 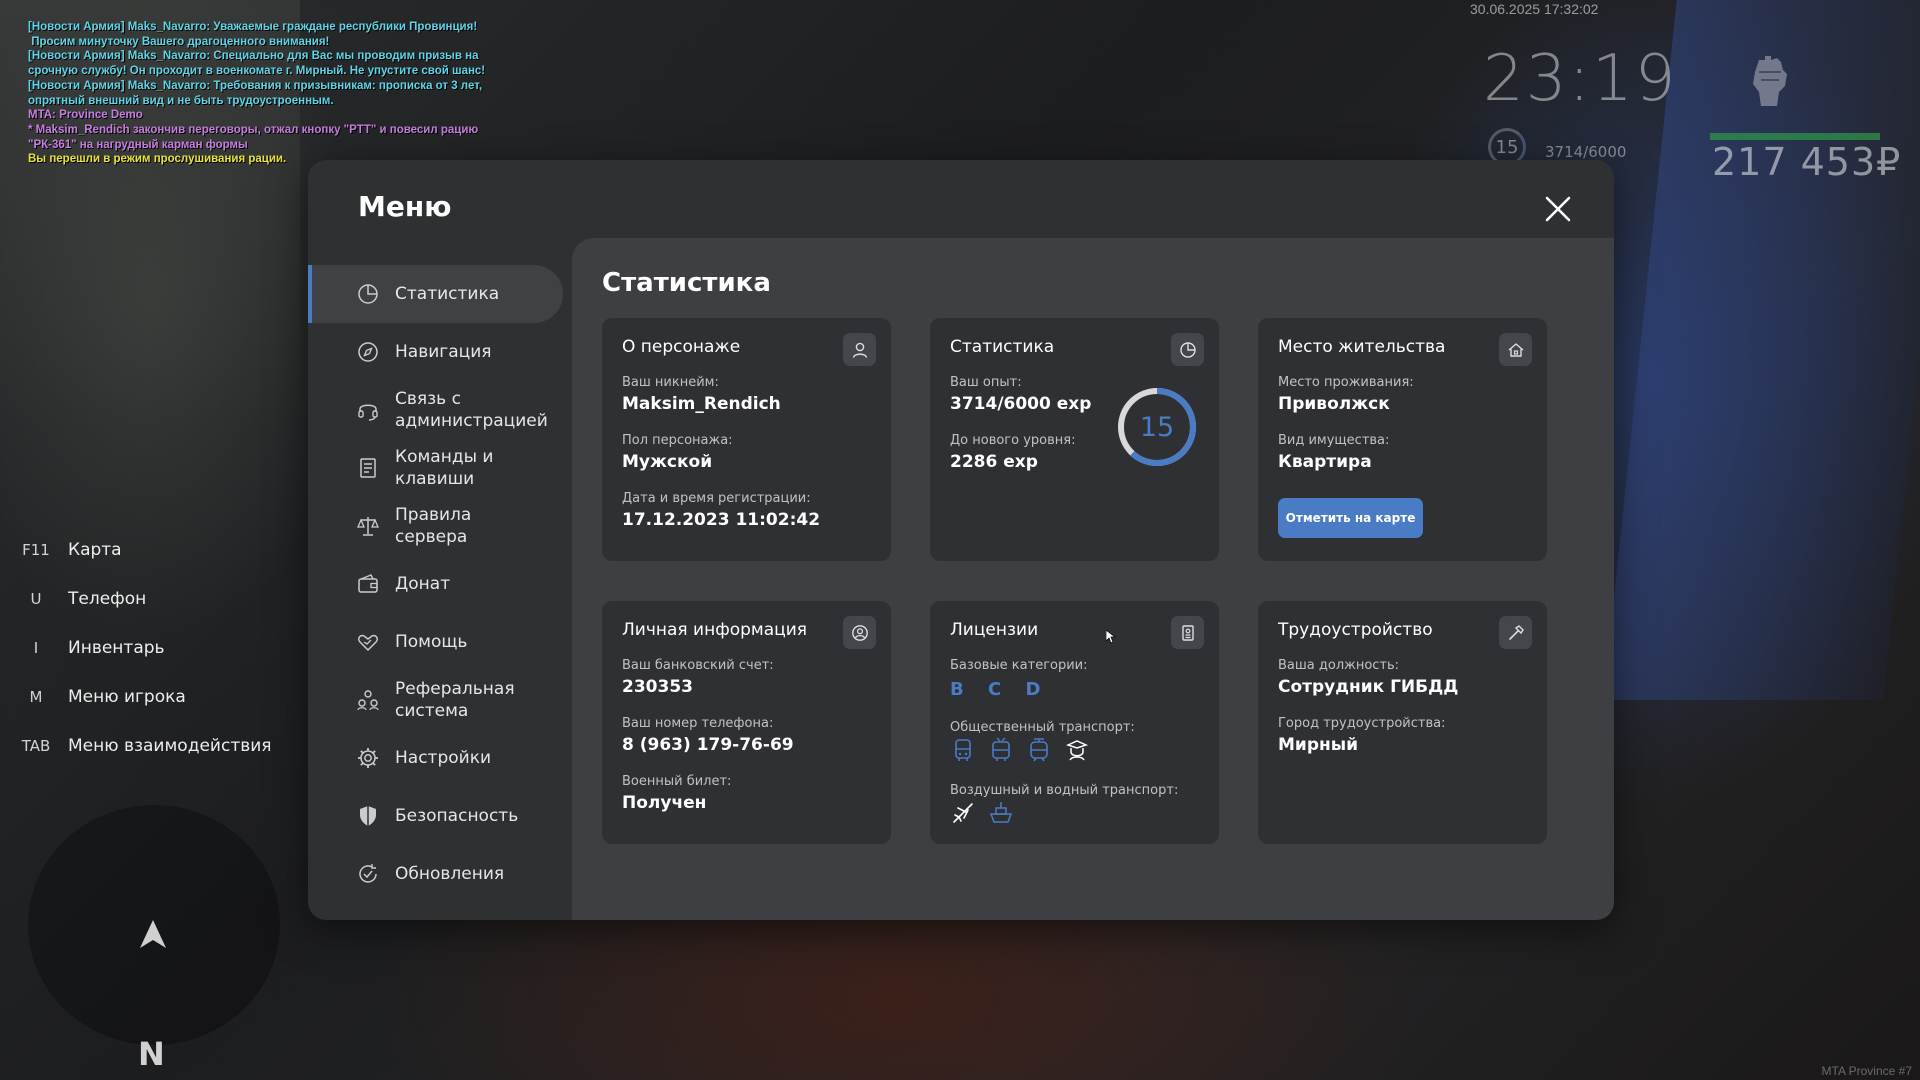 I want to click on keybind-item: U Телефон, so click(x=145, y=598).